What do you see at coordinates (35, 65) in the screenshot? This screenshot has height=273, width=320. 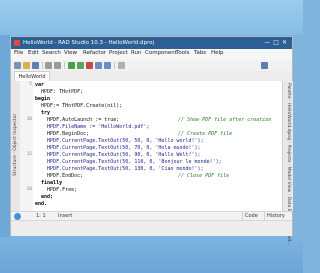 I see `save-icon` at bounding box center [35, 65].